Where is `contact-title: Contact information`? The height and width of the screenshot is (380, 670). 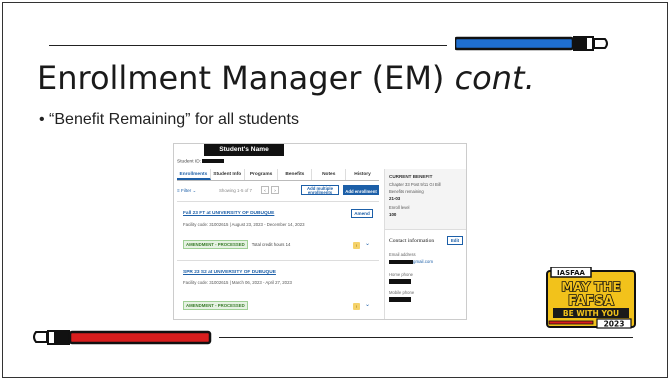 contact-title: Contact information is located at coordinates (412, 241).